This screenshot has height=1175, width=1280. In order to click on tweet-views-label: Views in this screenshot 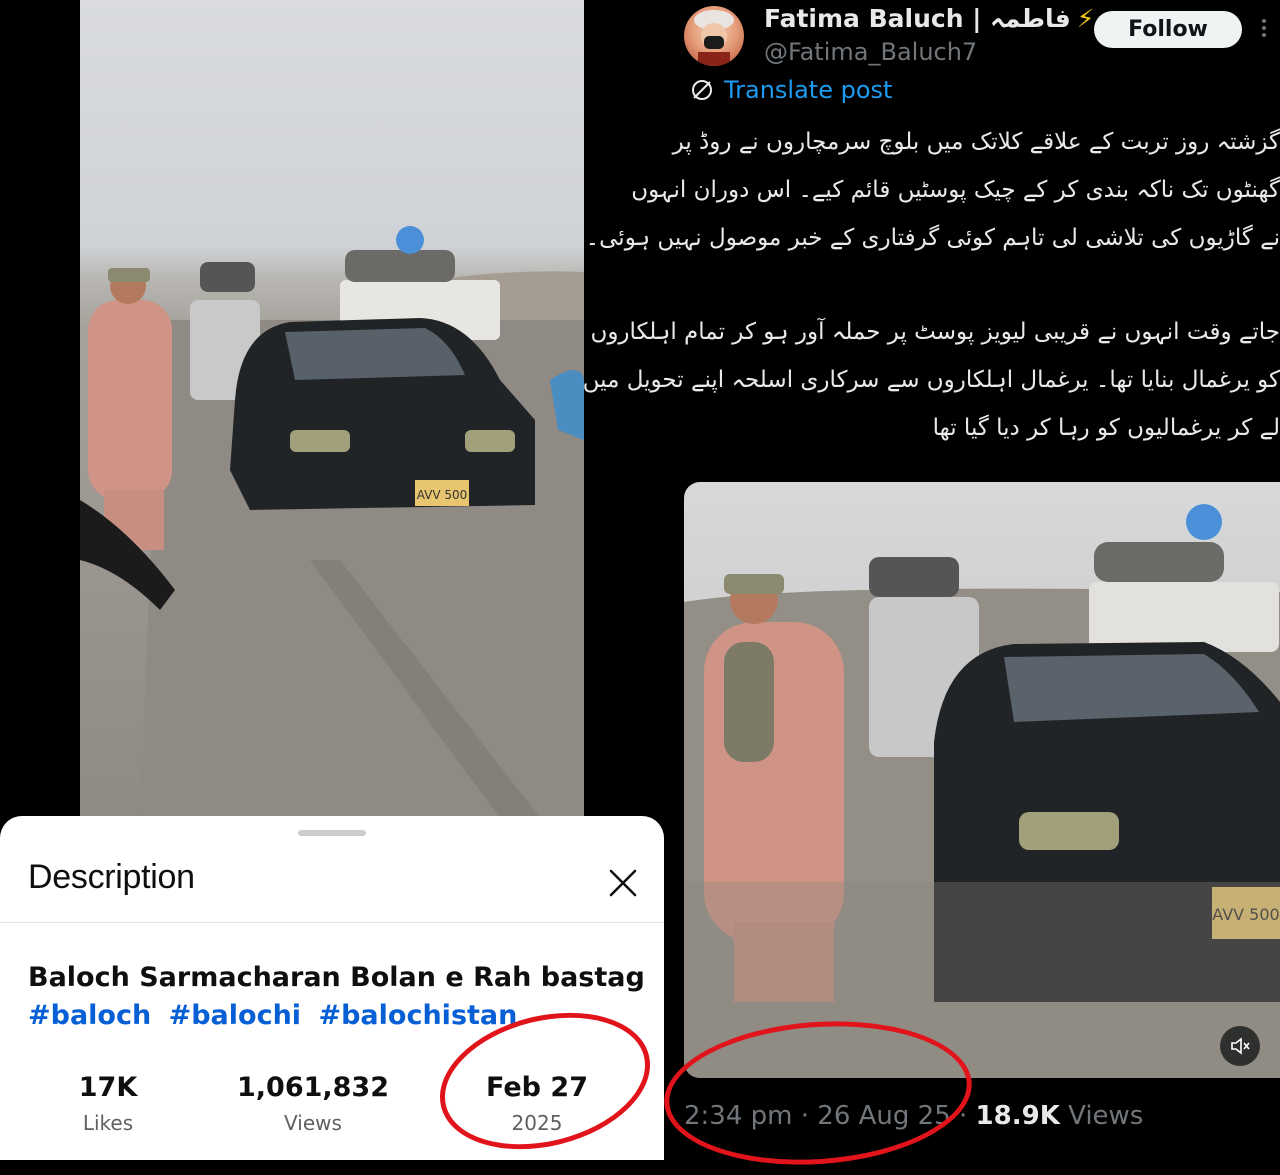, I will do `click(1101, 1116)`.